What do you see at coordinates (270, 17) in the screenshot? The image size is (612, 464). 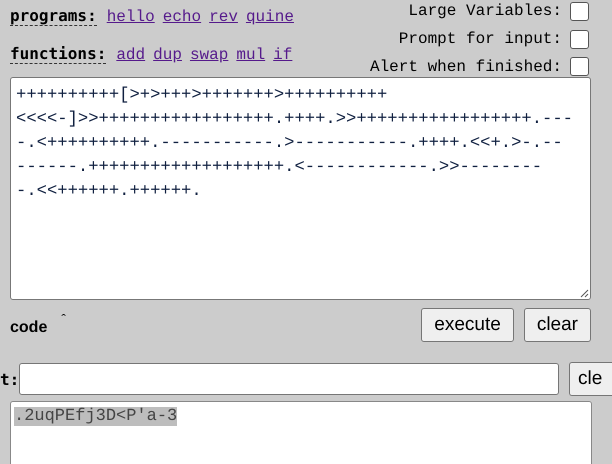 I see `program-link: quine` at bounding box center [270, 17].